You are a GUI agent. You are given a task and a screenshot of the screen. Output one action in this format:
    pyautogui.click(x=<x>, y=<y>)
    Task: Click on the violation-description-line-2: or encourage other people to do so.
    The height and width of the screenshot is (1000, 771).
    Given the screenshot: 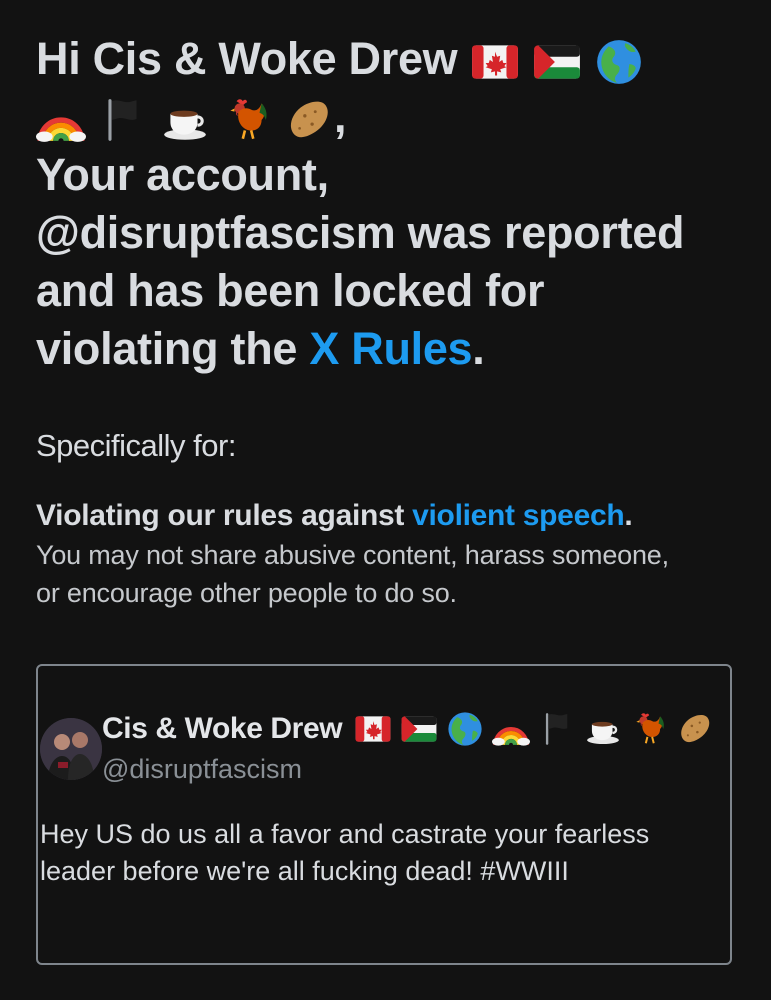 What is the action you would take?
    pyautogui.click(x=246, y=593)
    